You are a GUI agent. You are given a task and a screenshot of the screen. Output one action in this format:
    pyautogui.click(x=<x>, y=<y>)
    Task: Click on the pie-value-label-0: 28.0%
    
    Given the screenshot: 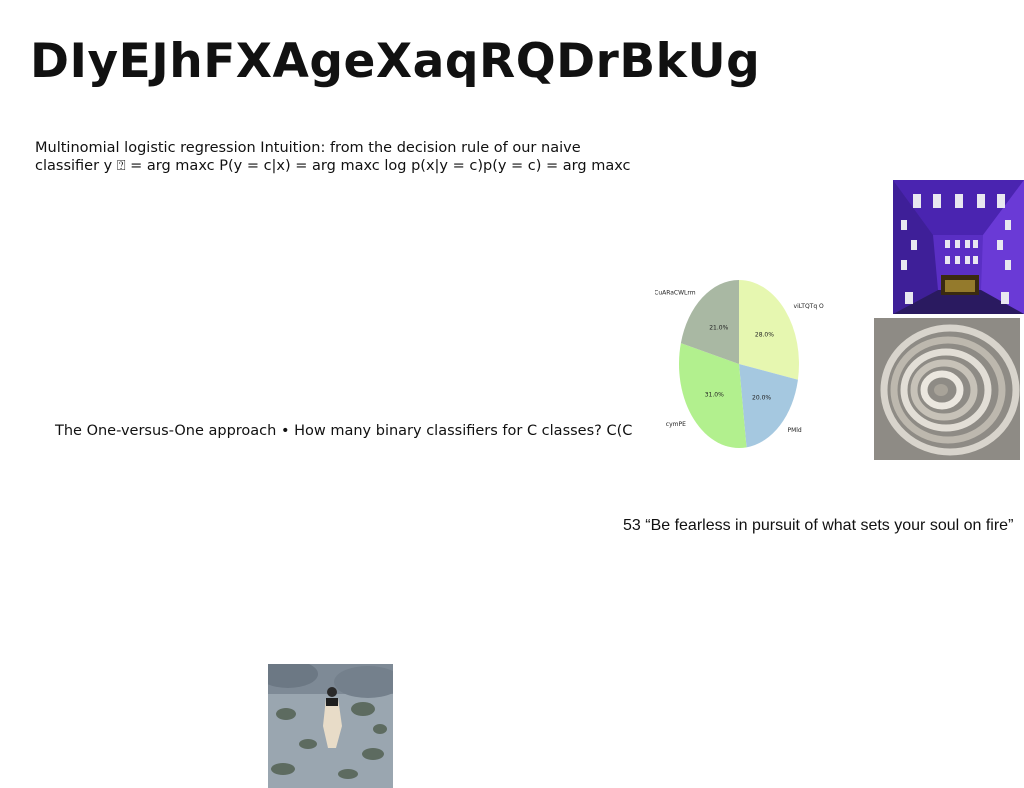 What is the action you would take?
    pyautogui.click(x=764, y=335)
    